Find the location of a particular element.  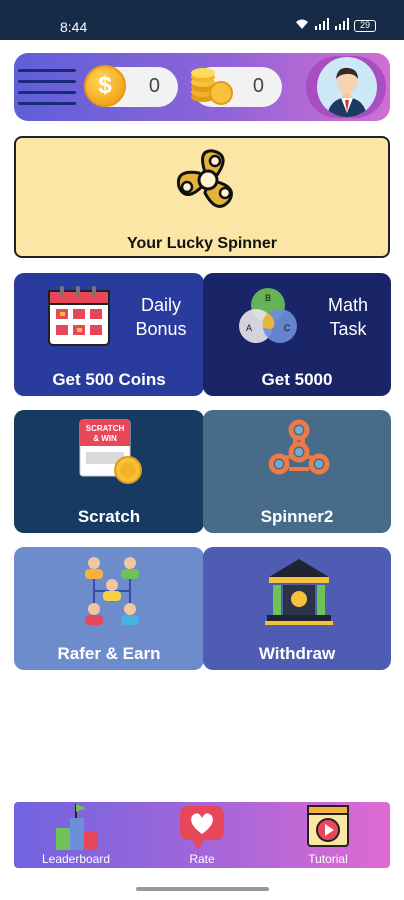

spinner-icon is located at coordinates (299, 447).